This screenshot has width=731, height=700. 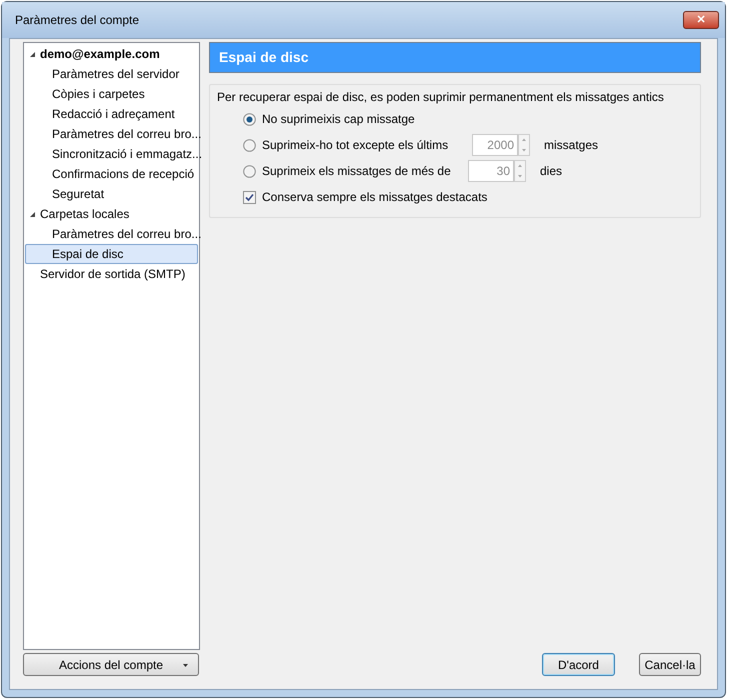 I want to click on window-title: Paràmetres del compte, so click(x=77, y=20).